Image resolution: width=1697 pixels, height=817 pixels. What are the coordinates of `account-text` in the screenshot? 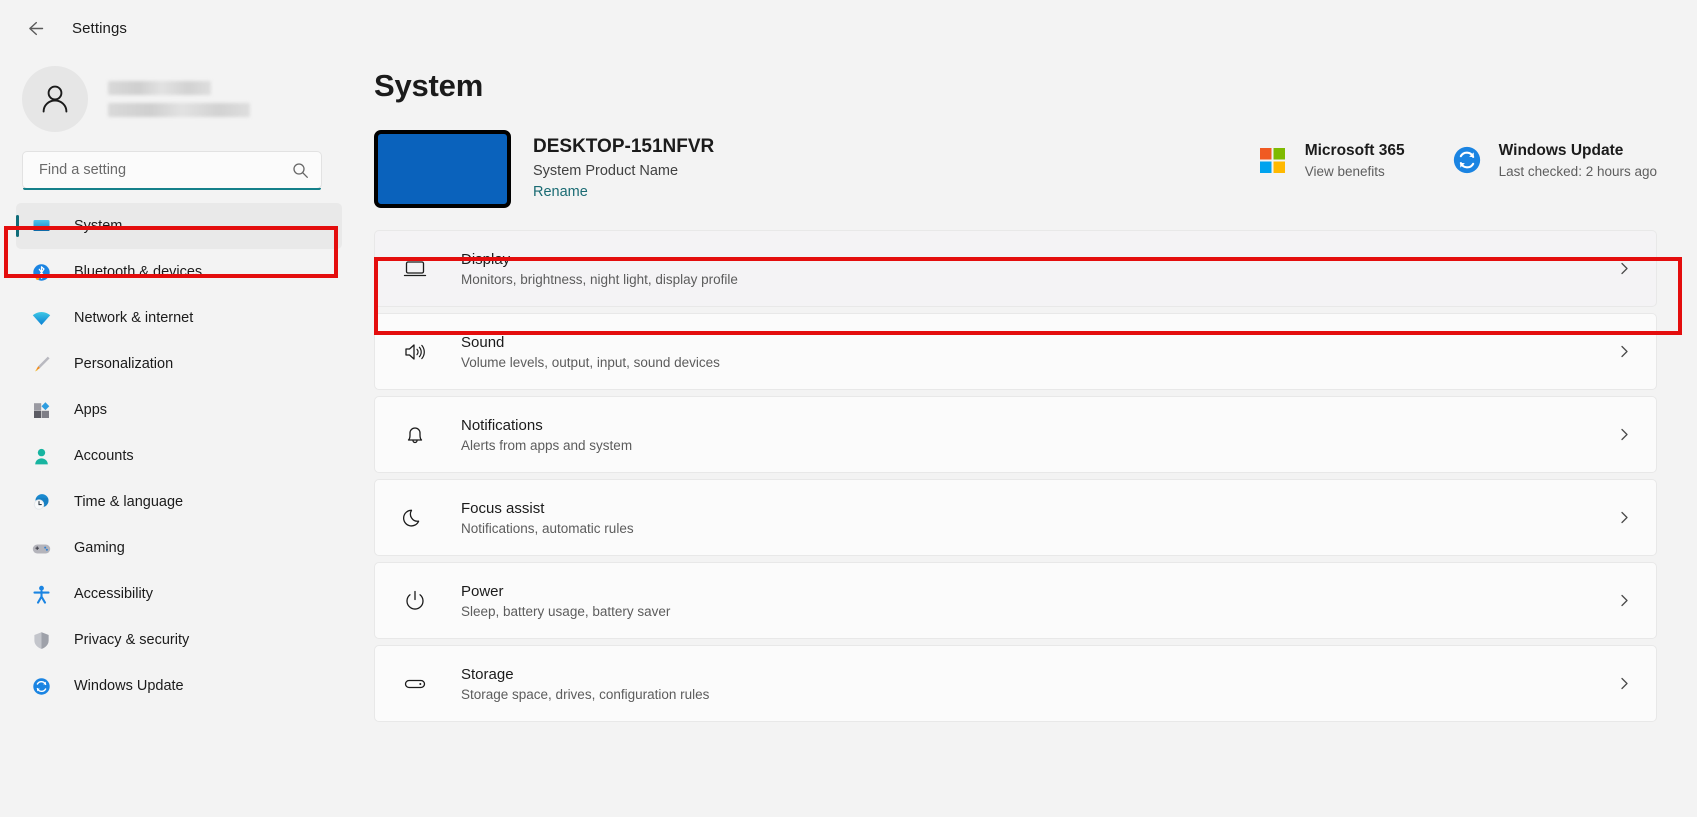 It's located at (179, 99).